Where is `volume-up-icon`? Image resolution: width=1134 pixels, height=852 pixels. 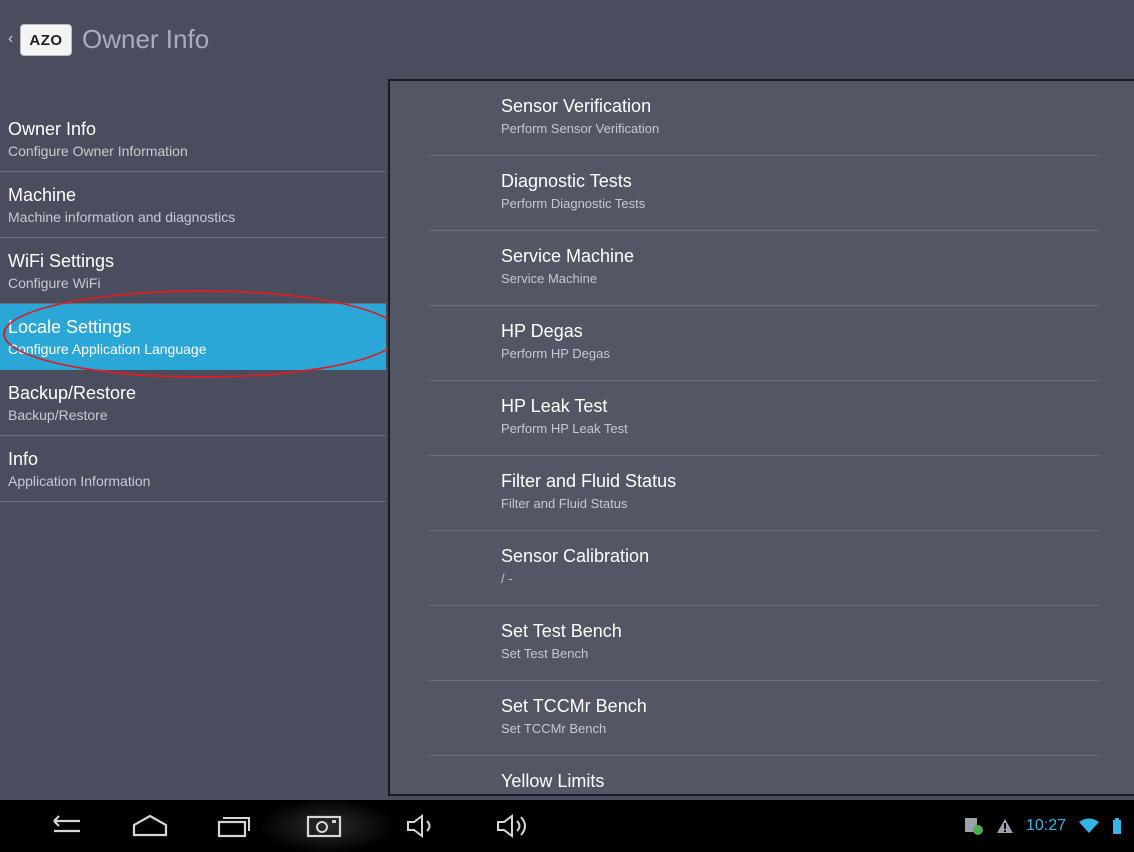 volume-up-icon is located at coordinates (514, 826).